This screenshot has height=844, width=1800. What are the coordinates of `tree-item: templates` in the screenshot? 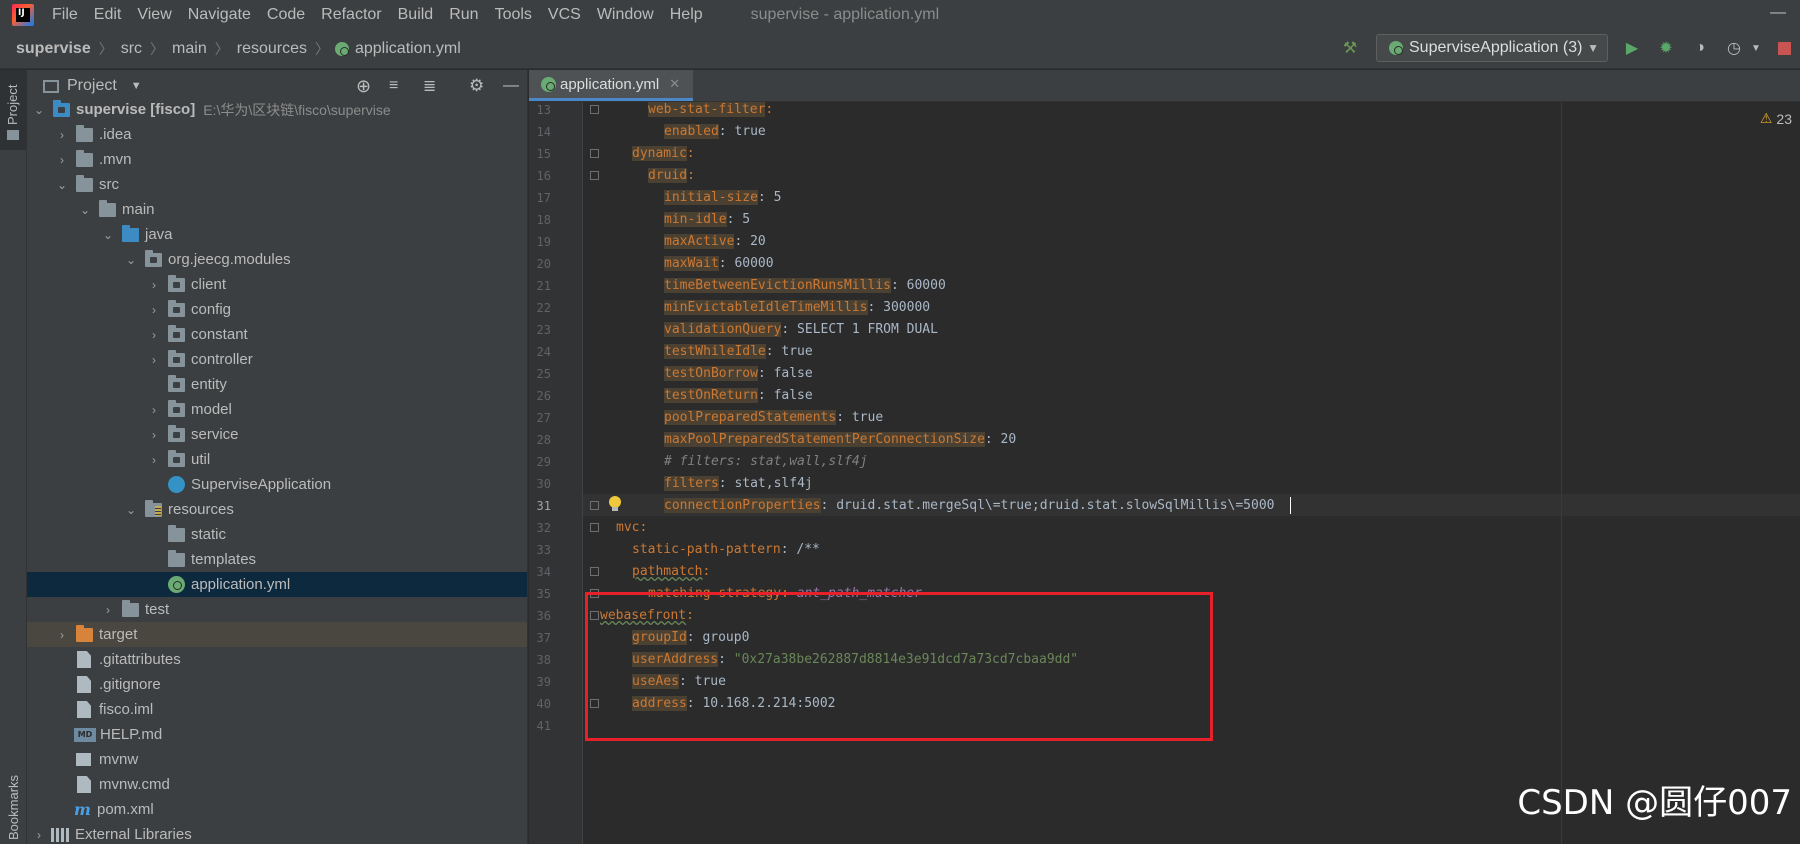 It's located at (277, 559).